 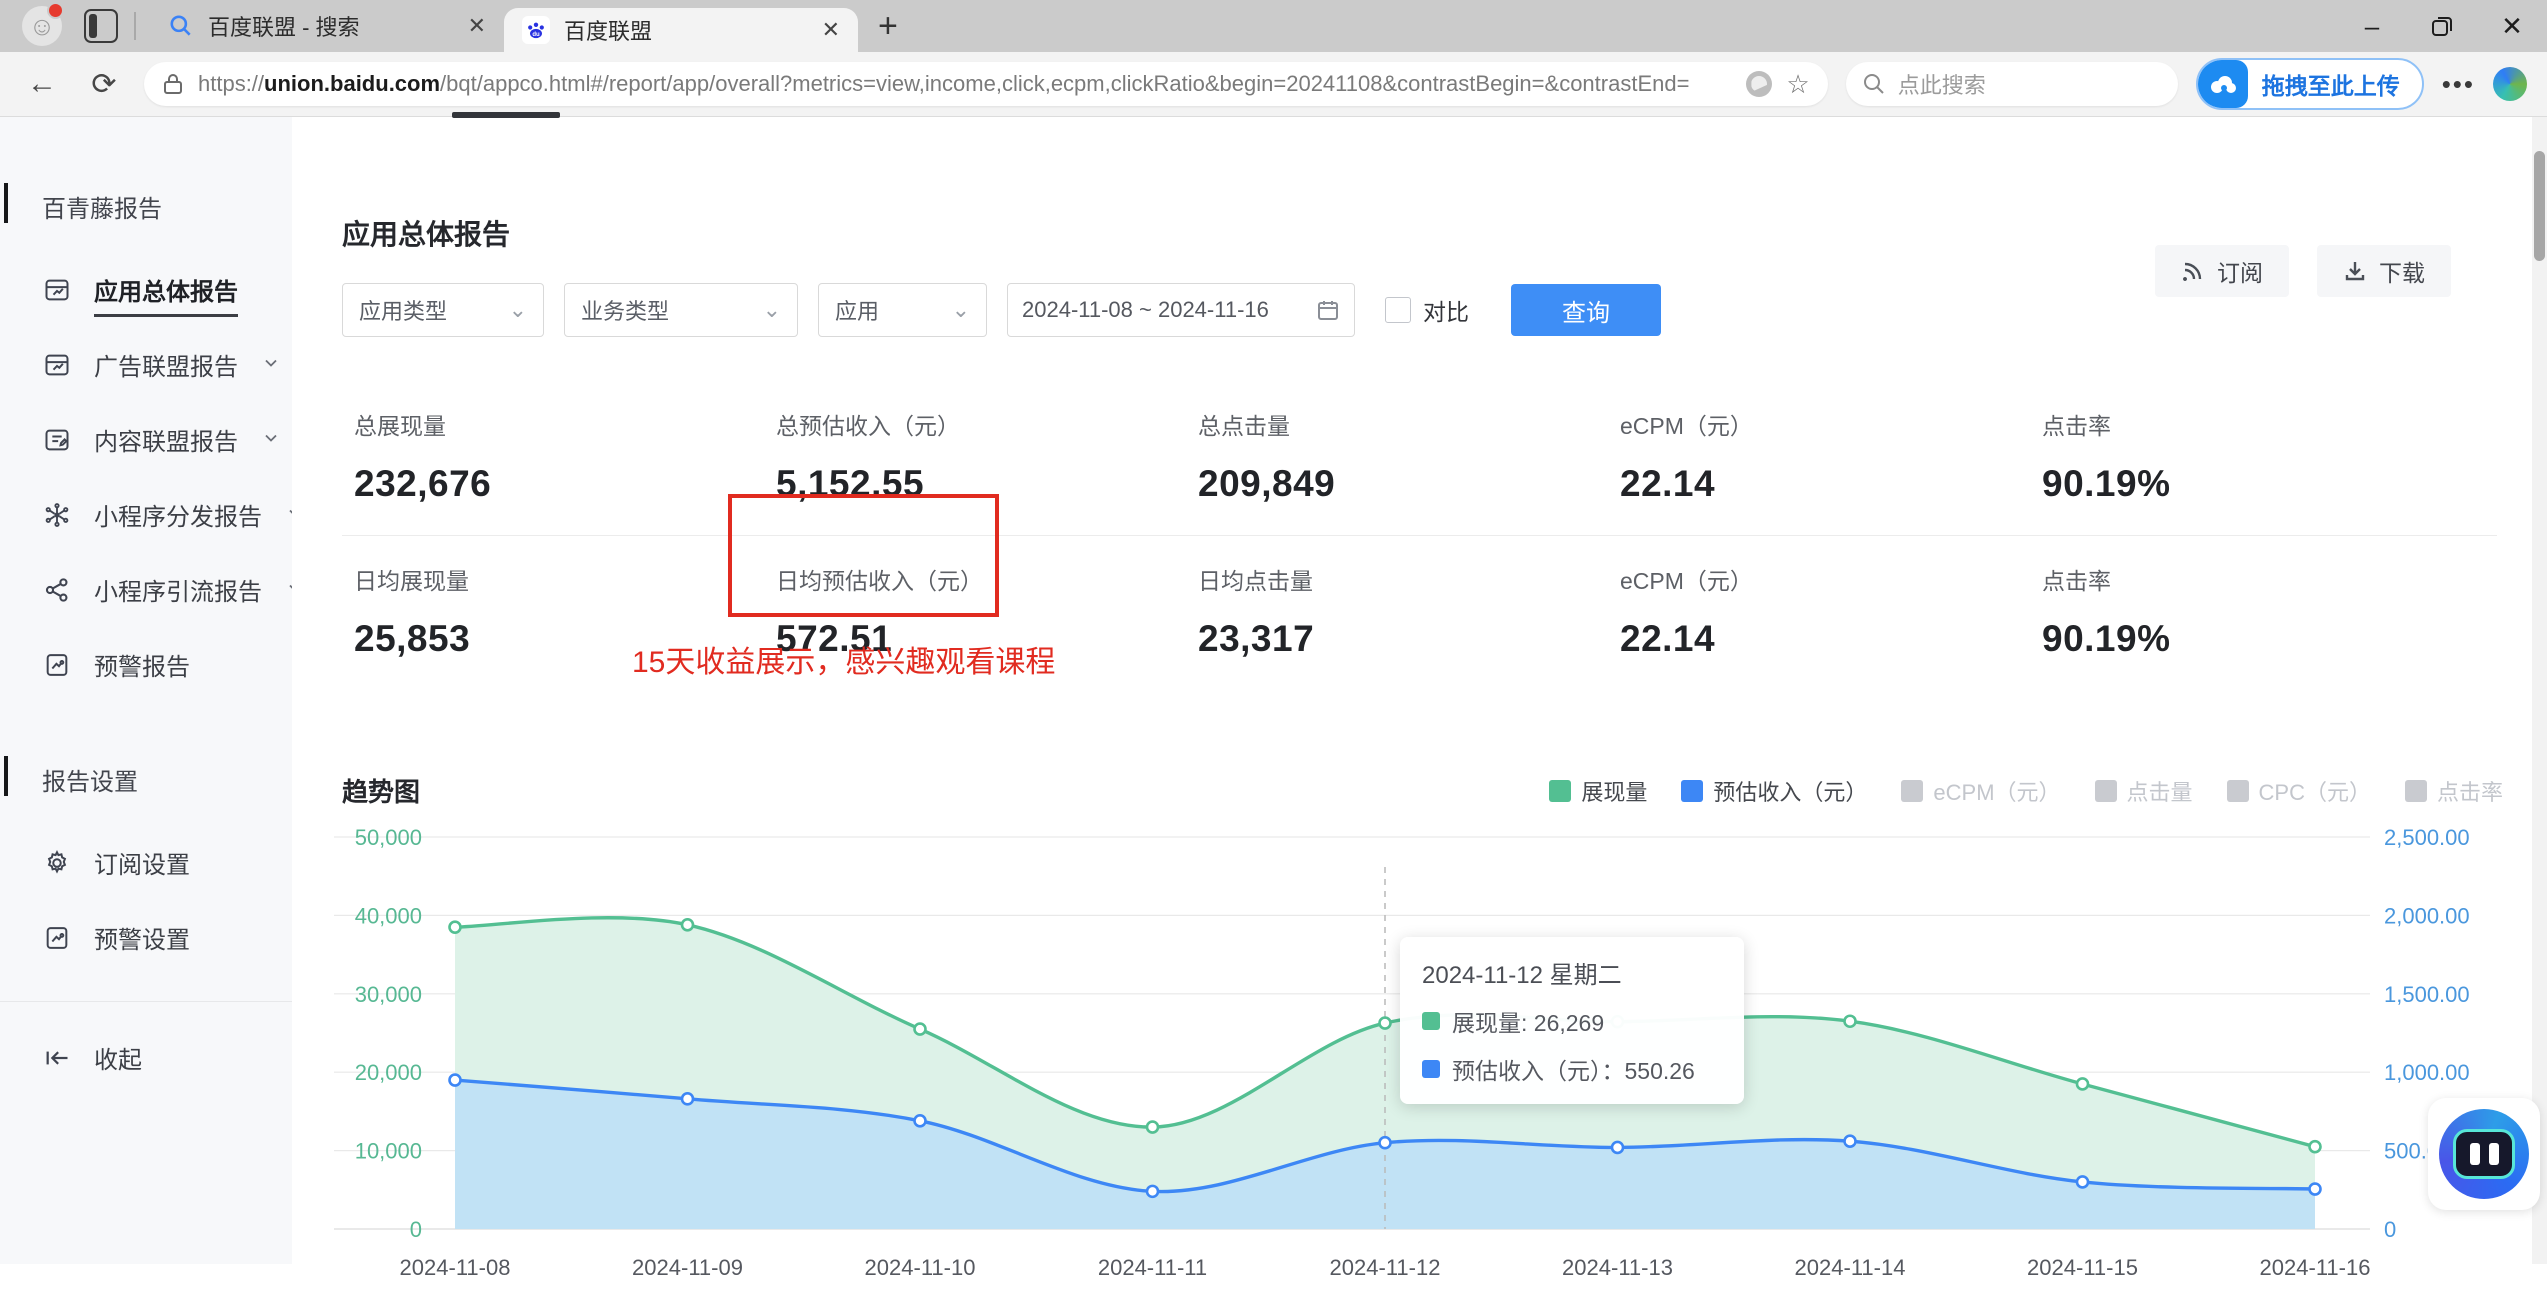 I want to click on biz-type-select: 业务类型 ⌄, so click(x=681, y=310).